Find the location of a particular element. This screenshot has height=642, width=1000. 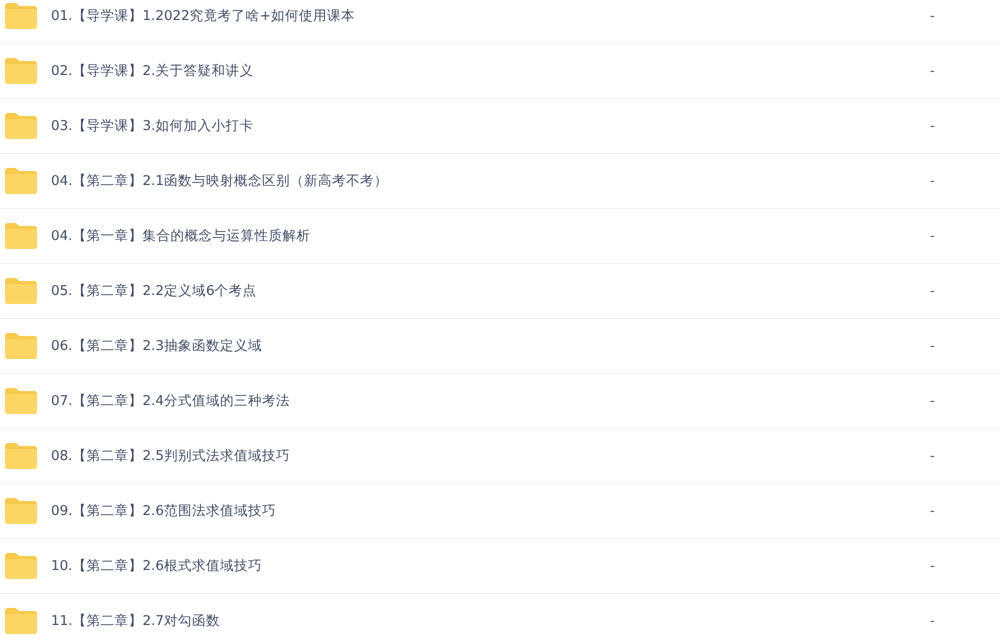

file-name: 05.【第二章】2.2定义域6个考点 is located at coordinates (490, 291).